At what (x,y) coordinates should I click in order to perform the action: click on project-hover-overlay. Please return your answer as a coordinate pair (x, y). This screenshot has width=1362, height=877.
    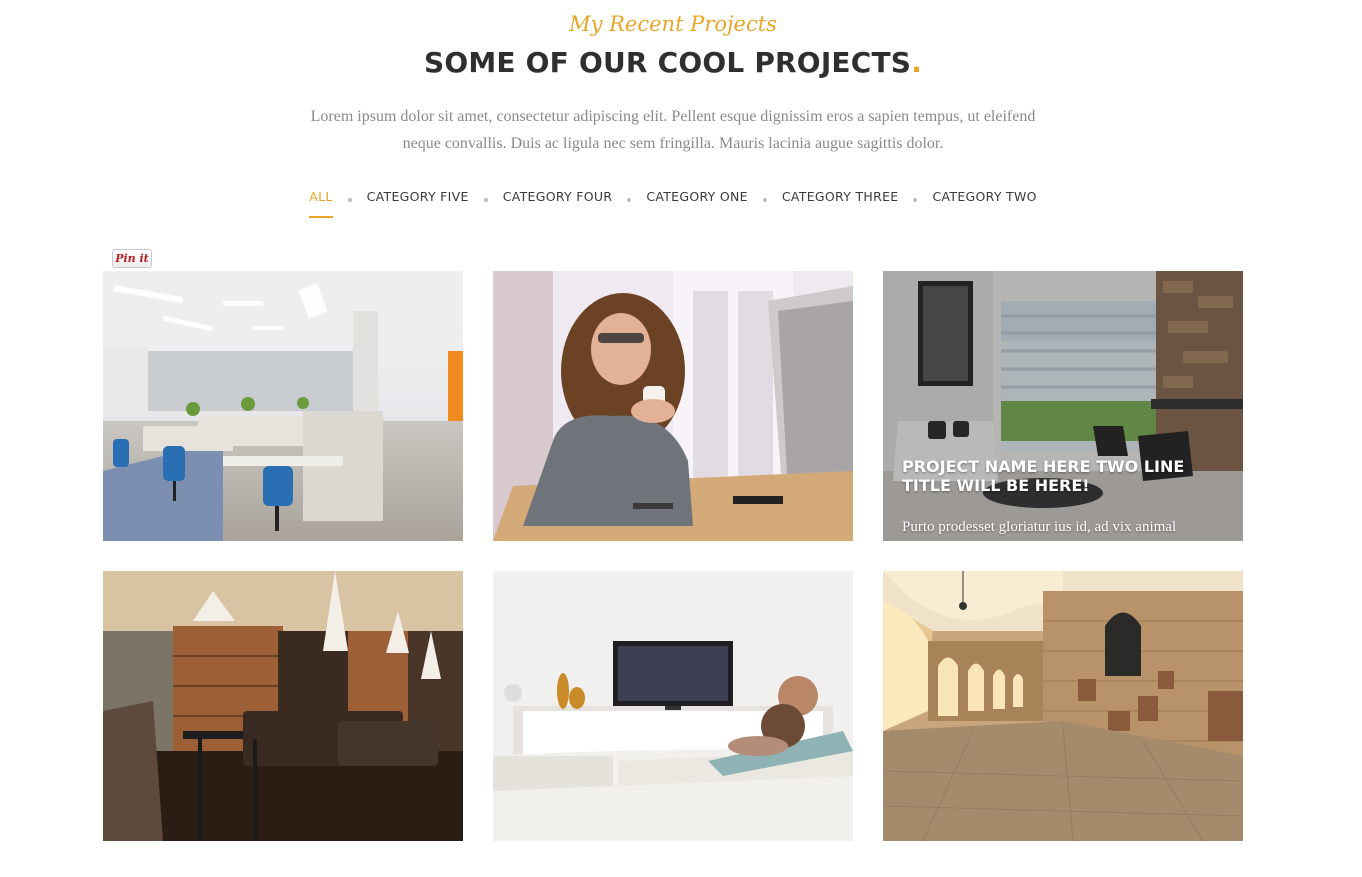
    Looking at the image, I should click on (1063, 406).